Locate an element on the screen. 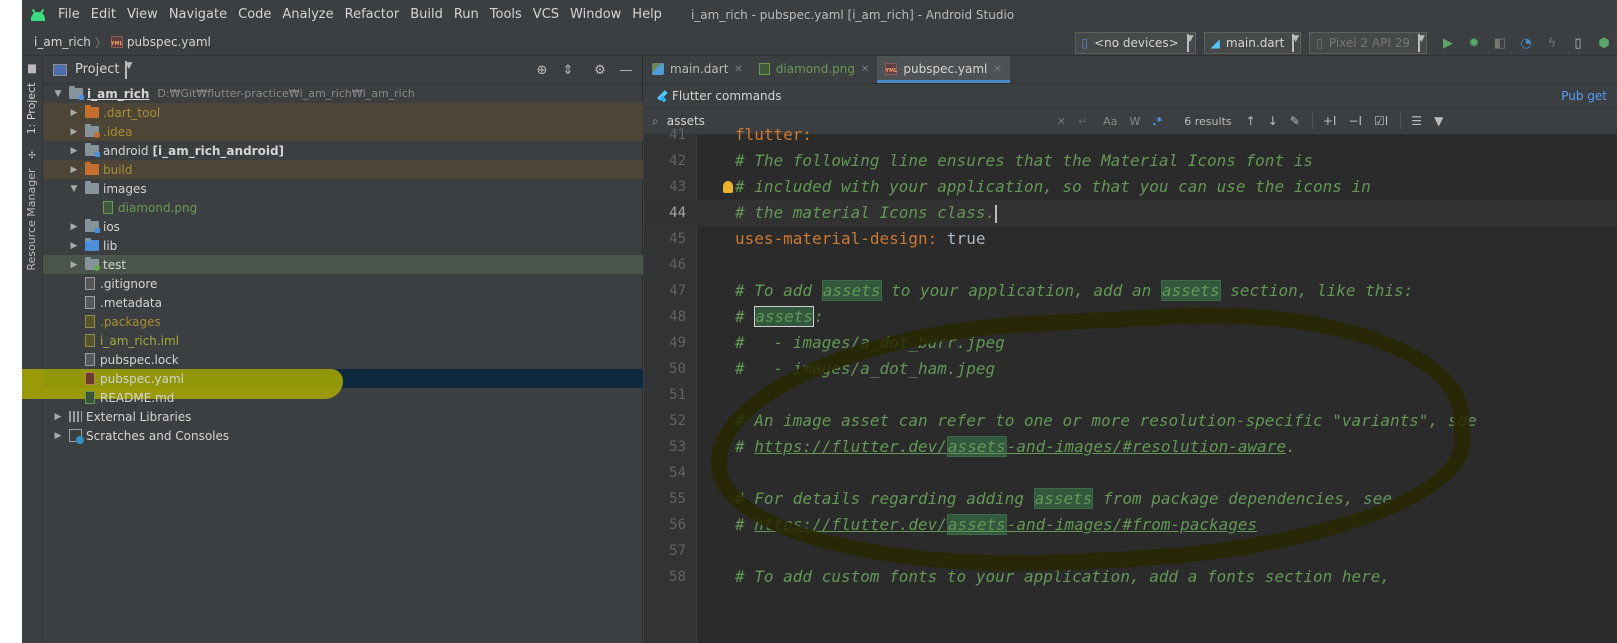 The image size is (1617, 643). menu-edit: Edit is located at coordinates (103, 14).